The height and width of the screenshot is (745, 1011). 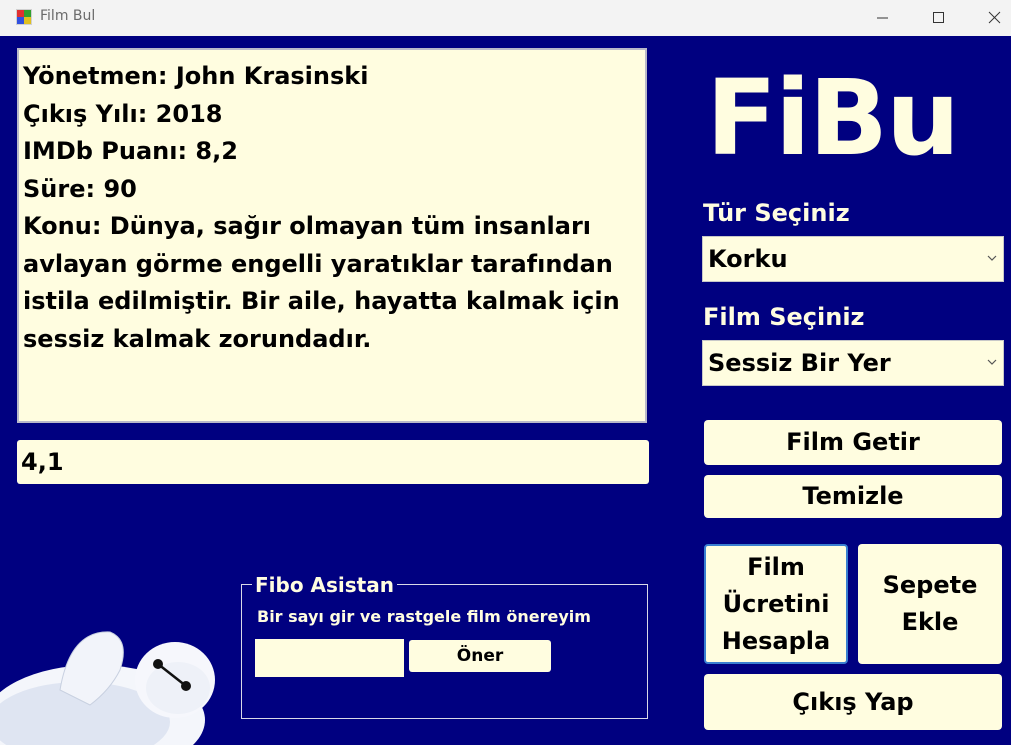 What do you see at coordinates (333, 462) in the screenshot?
I see `price-result-field: 4,1` at bounding box center [333, 462].